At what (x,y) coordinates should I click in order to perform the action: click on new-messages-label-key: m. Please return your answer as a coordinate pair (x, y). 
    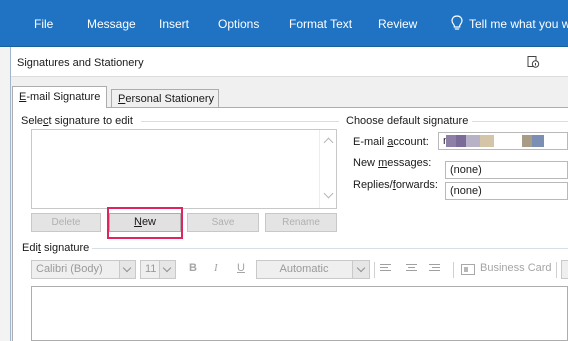
    Looking at the image, I should click on (383, 163).